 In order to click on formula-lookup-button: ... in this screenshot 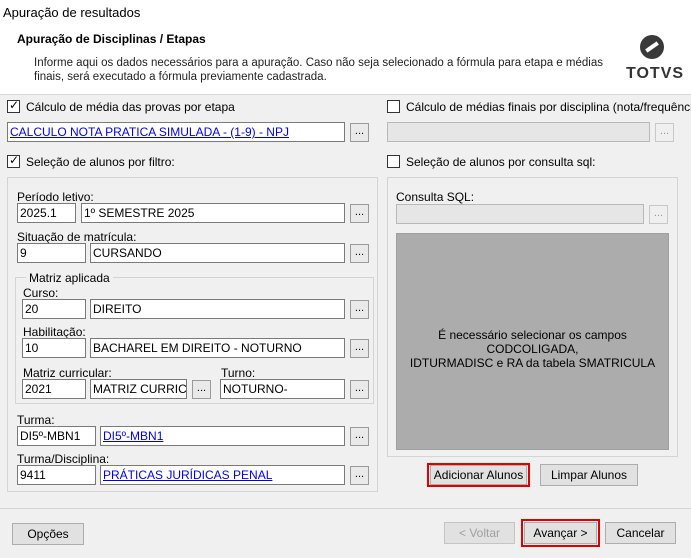, I will do `click(359, 132)`.